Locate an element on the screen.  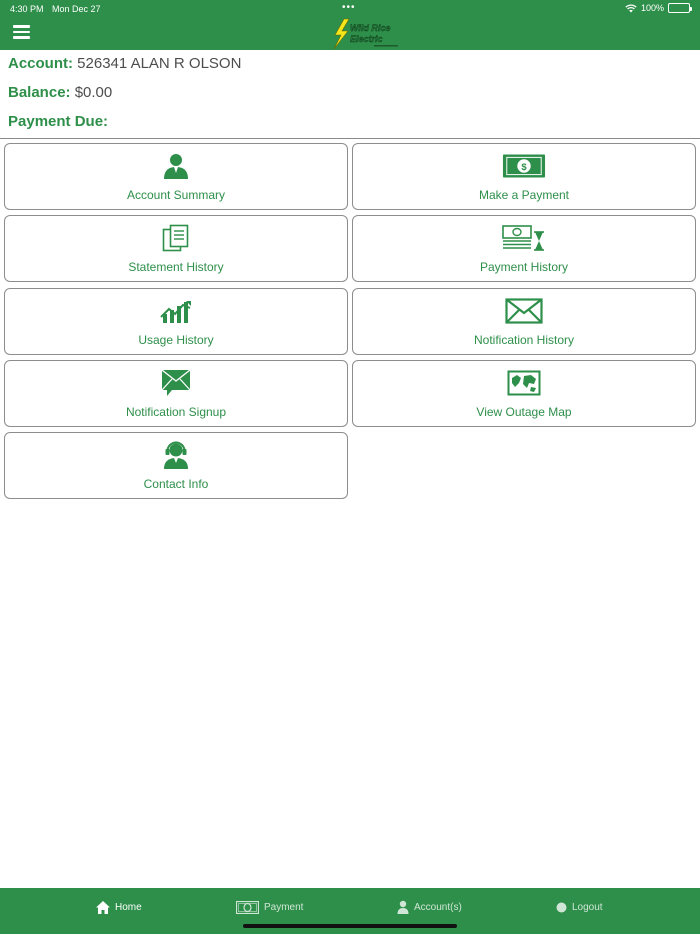
view-outage-map-button: View Outage Map is located at coordinates (524, 393).